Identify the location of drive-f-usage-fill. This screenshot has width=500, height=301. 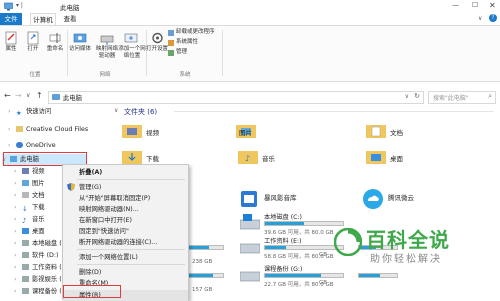
(201, 275).